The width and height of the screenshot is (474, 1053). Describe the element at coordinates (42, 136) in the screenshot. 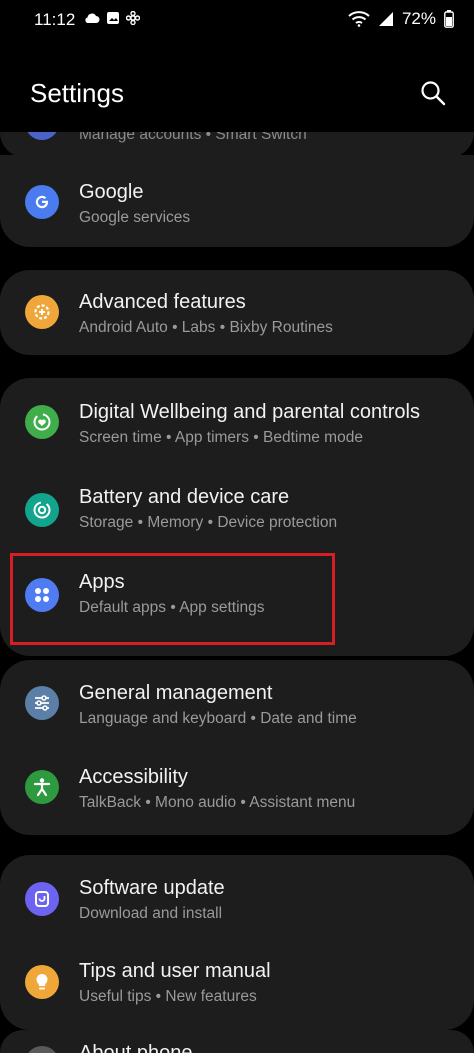

I see `accounts-icon` at that location.